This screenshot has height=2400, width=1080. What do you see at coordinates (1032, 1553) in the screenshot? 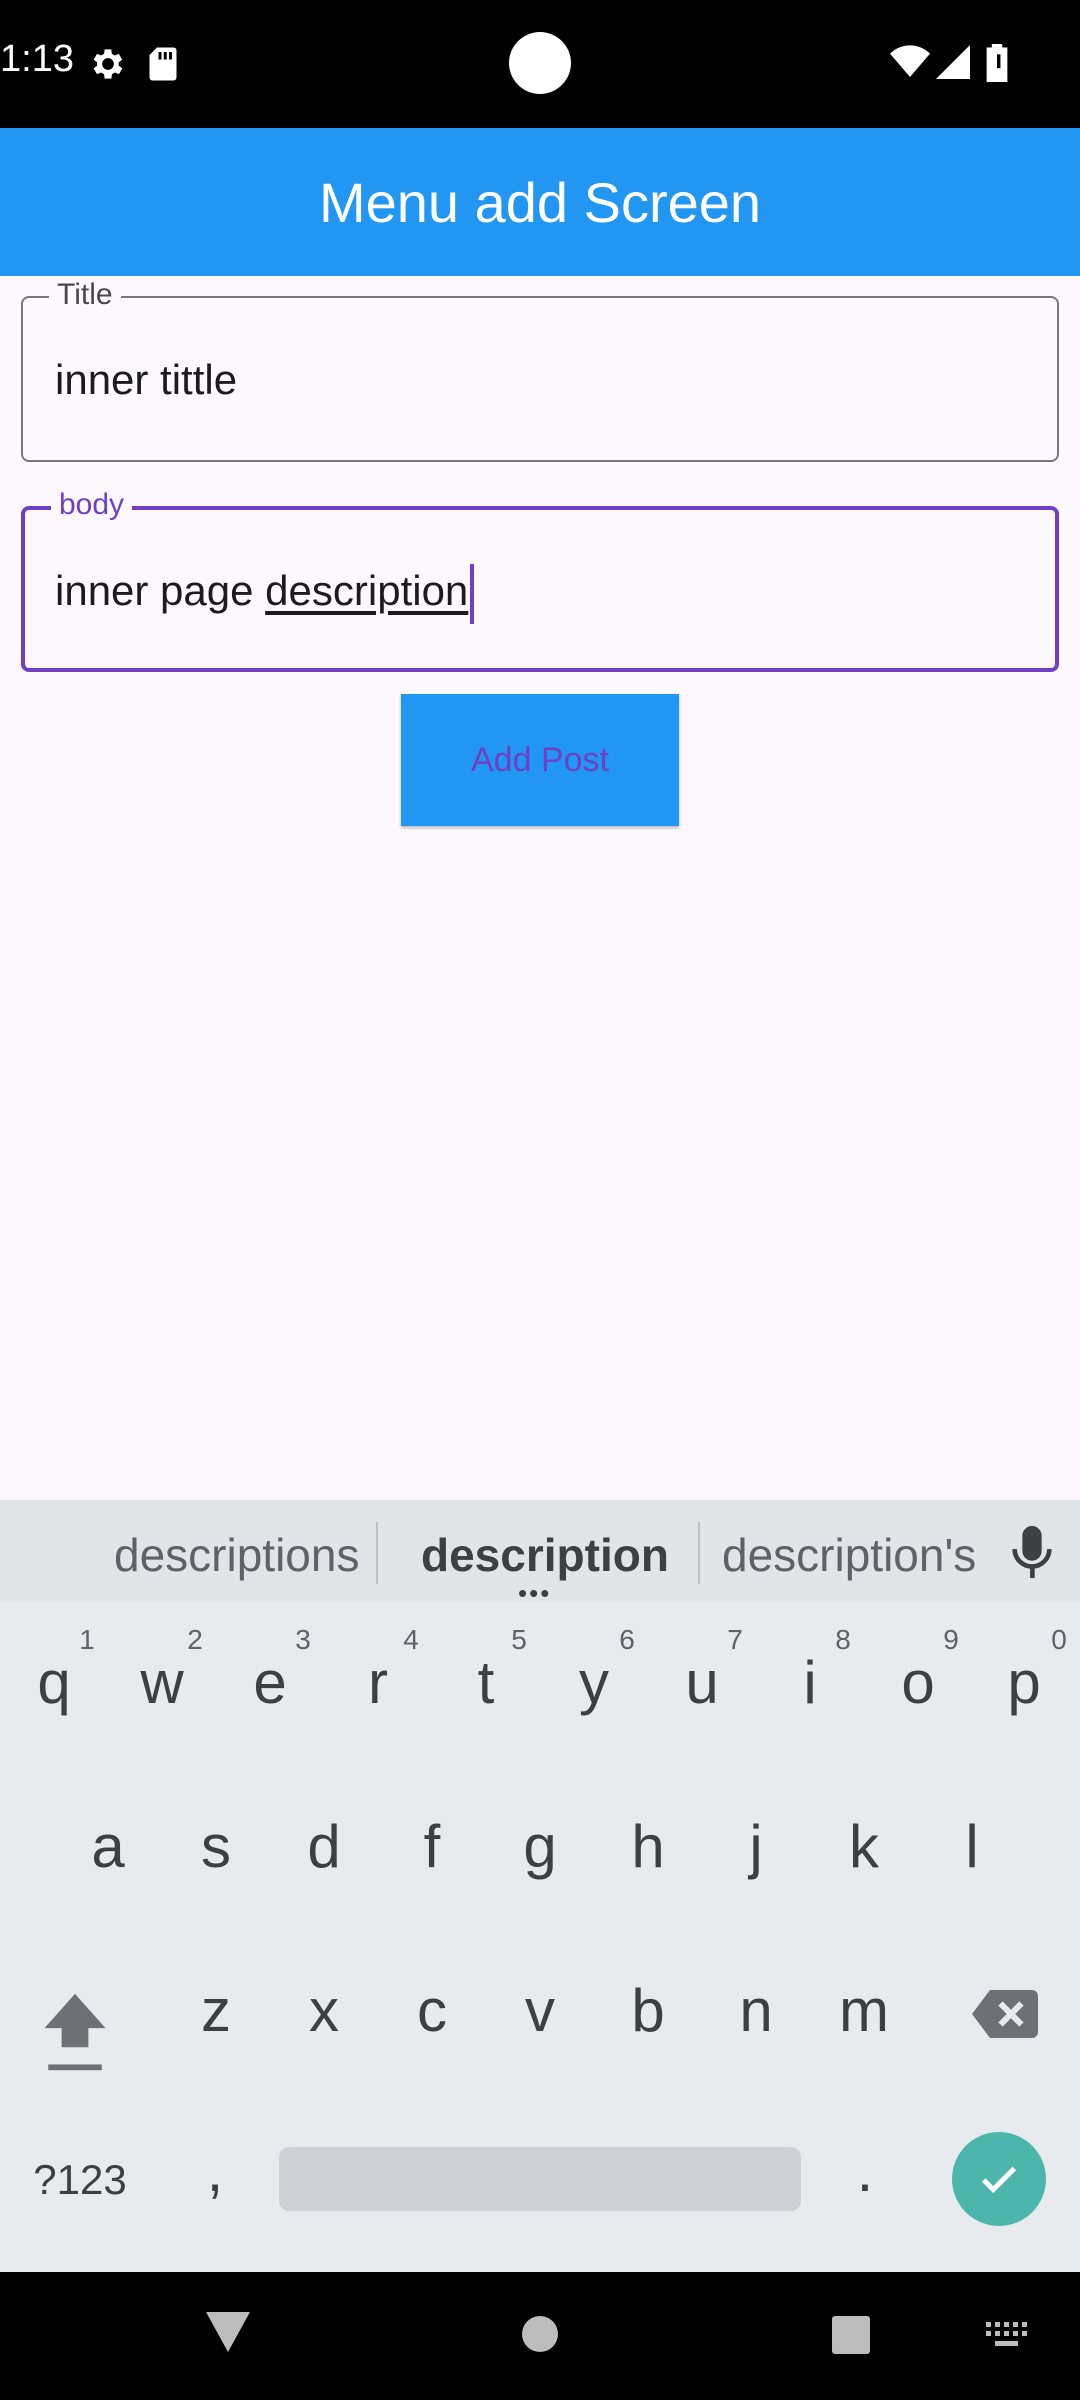
I see `microphone-icon` at bounding box center [1032, 1553].